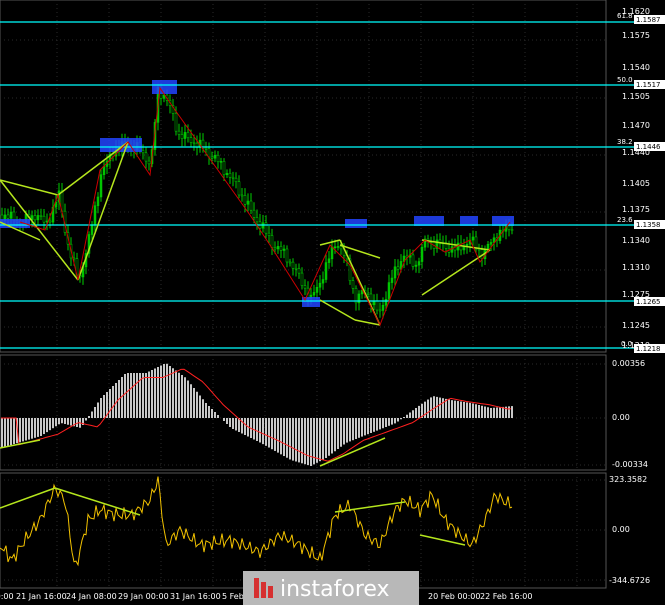 The height and width of the screenshot is (605, 665). Describe the element at coordinates (625, 142) in the screenshot. I see `fib-ratio-label: 38.2` at that location.